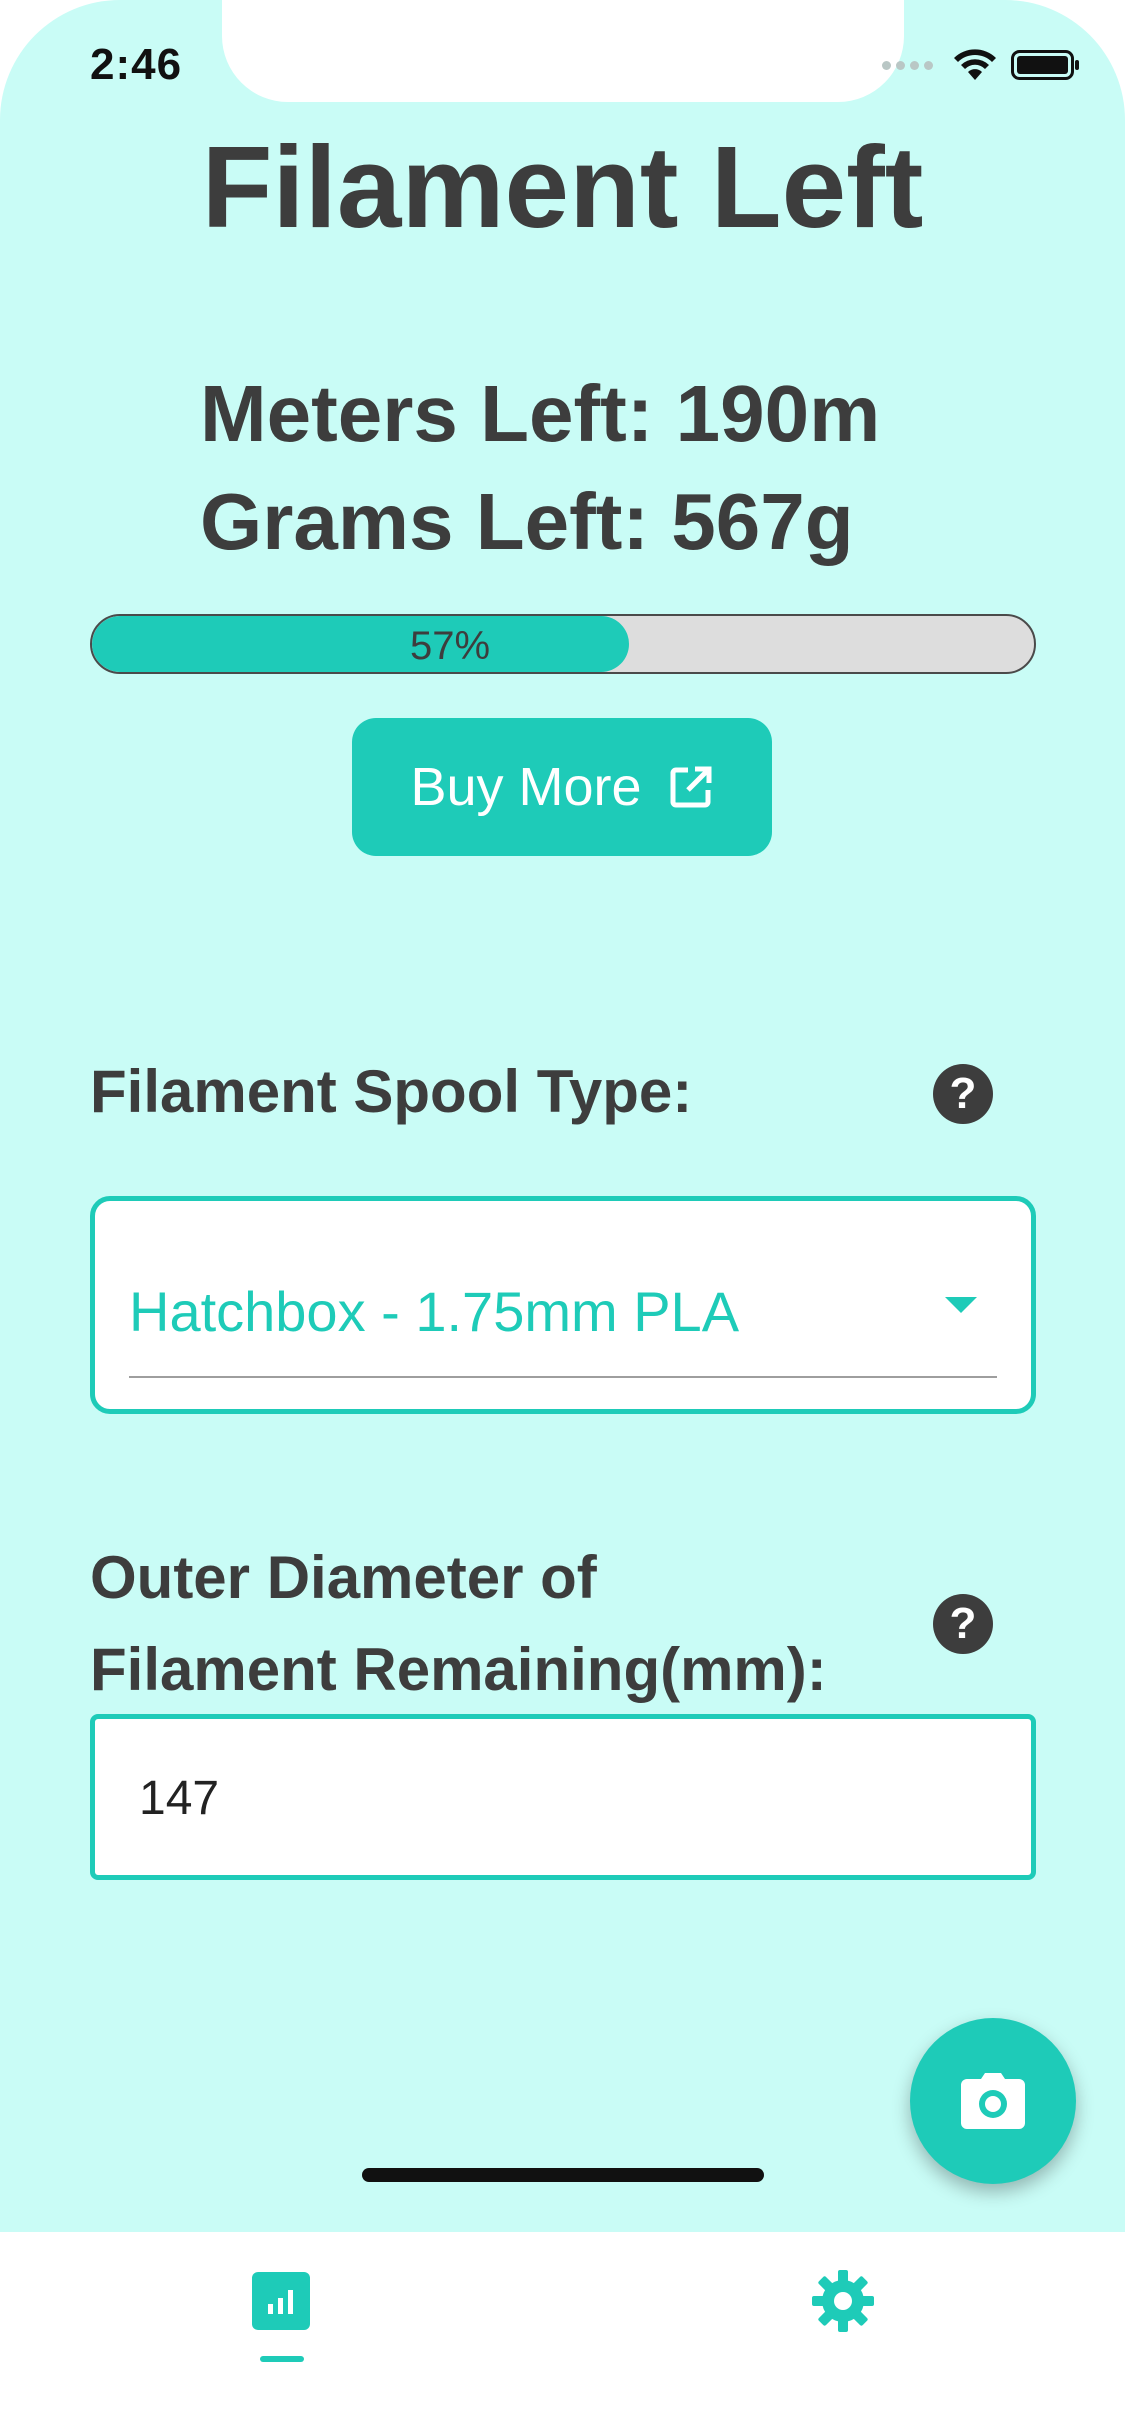 The image size is (1125, 2436). I want to click on status-time: 2:46, so click(136, 64).